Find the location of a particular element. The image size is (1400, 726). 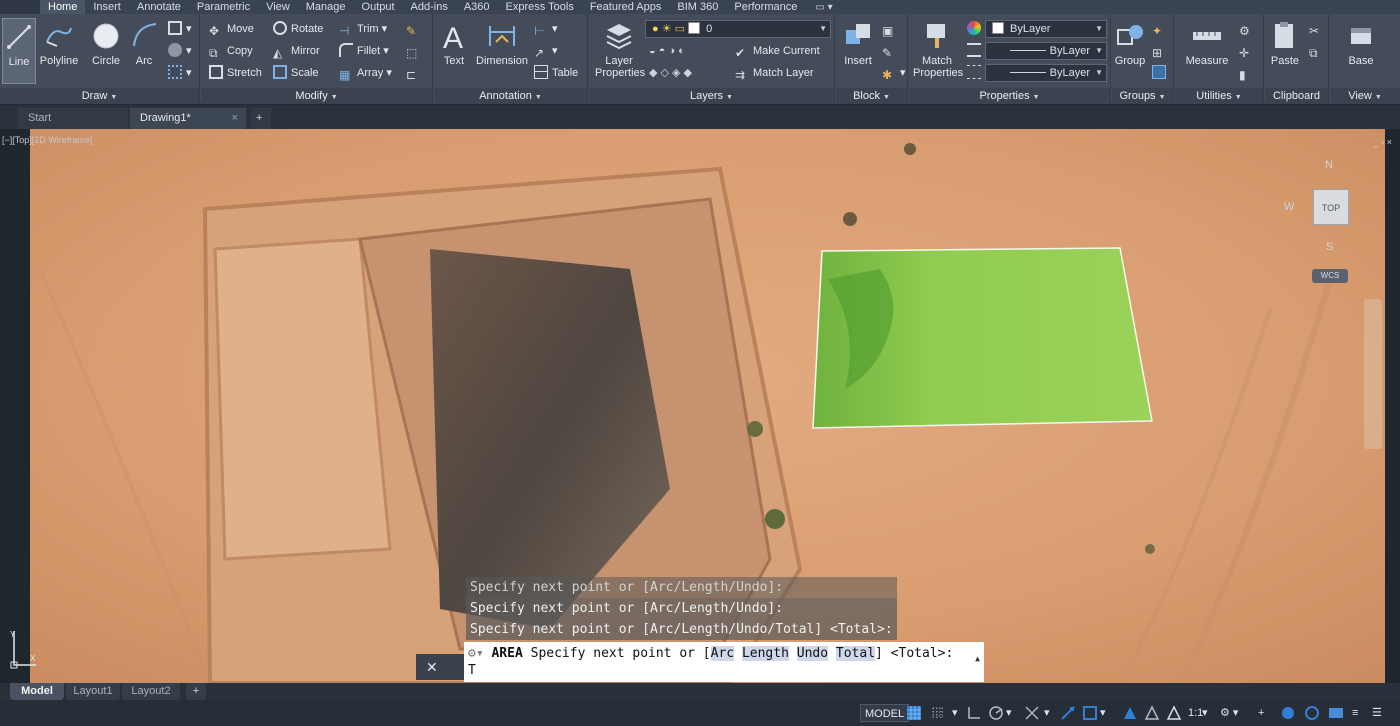

layers-panel-title: Layers ▼ is located at coordinates (711, 96).